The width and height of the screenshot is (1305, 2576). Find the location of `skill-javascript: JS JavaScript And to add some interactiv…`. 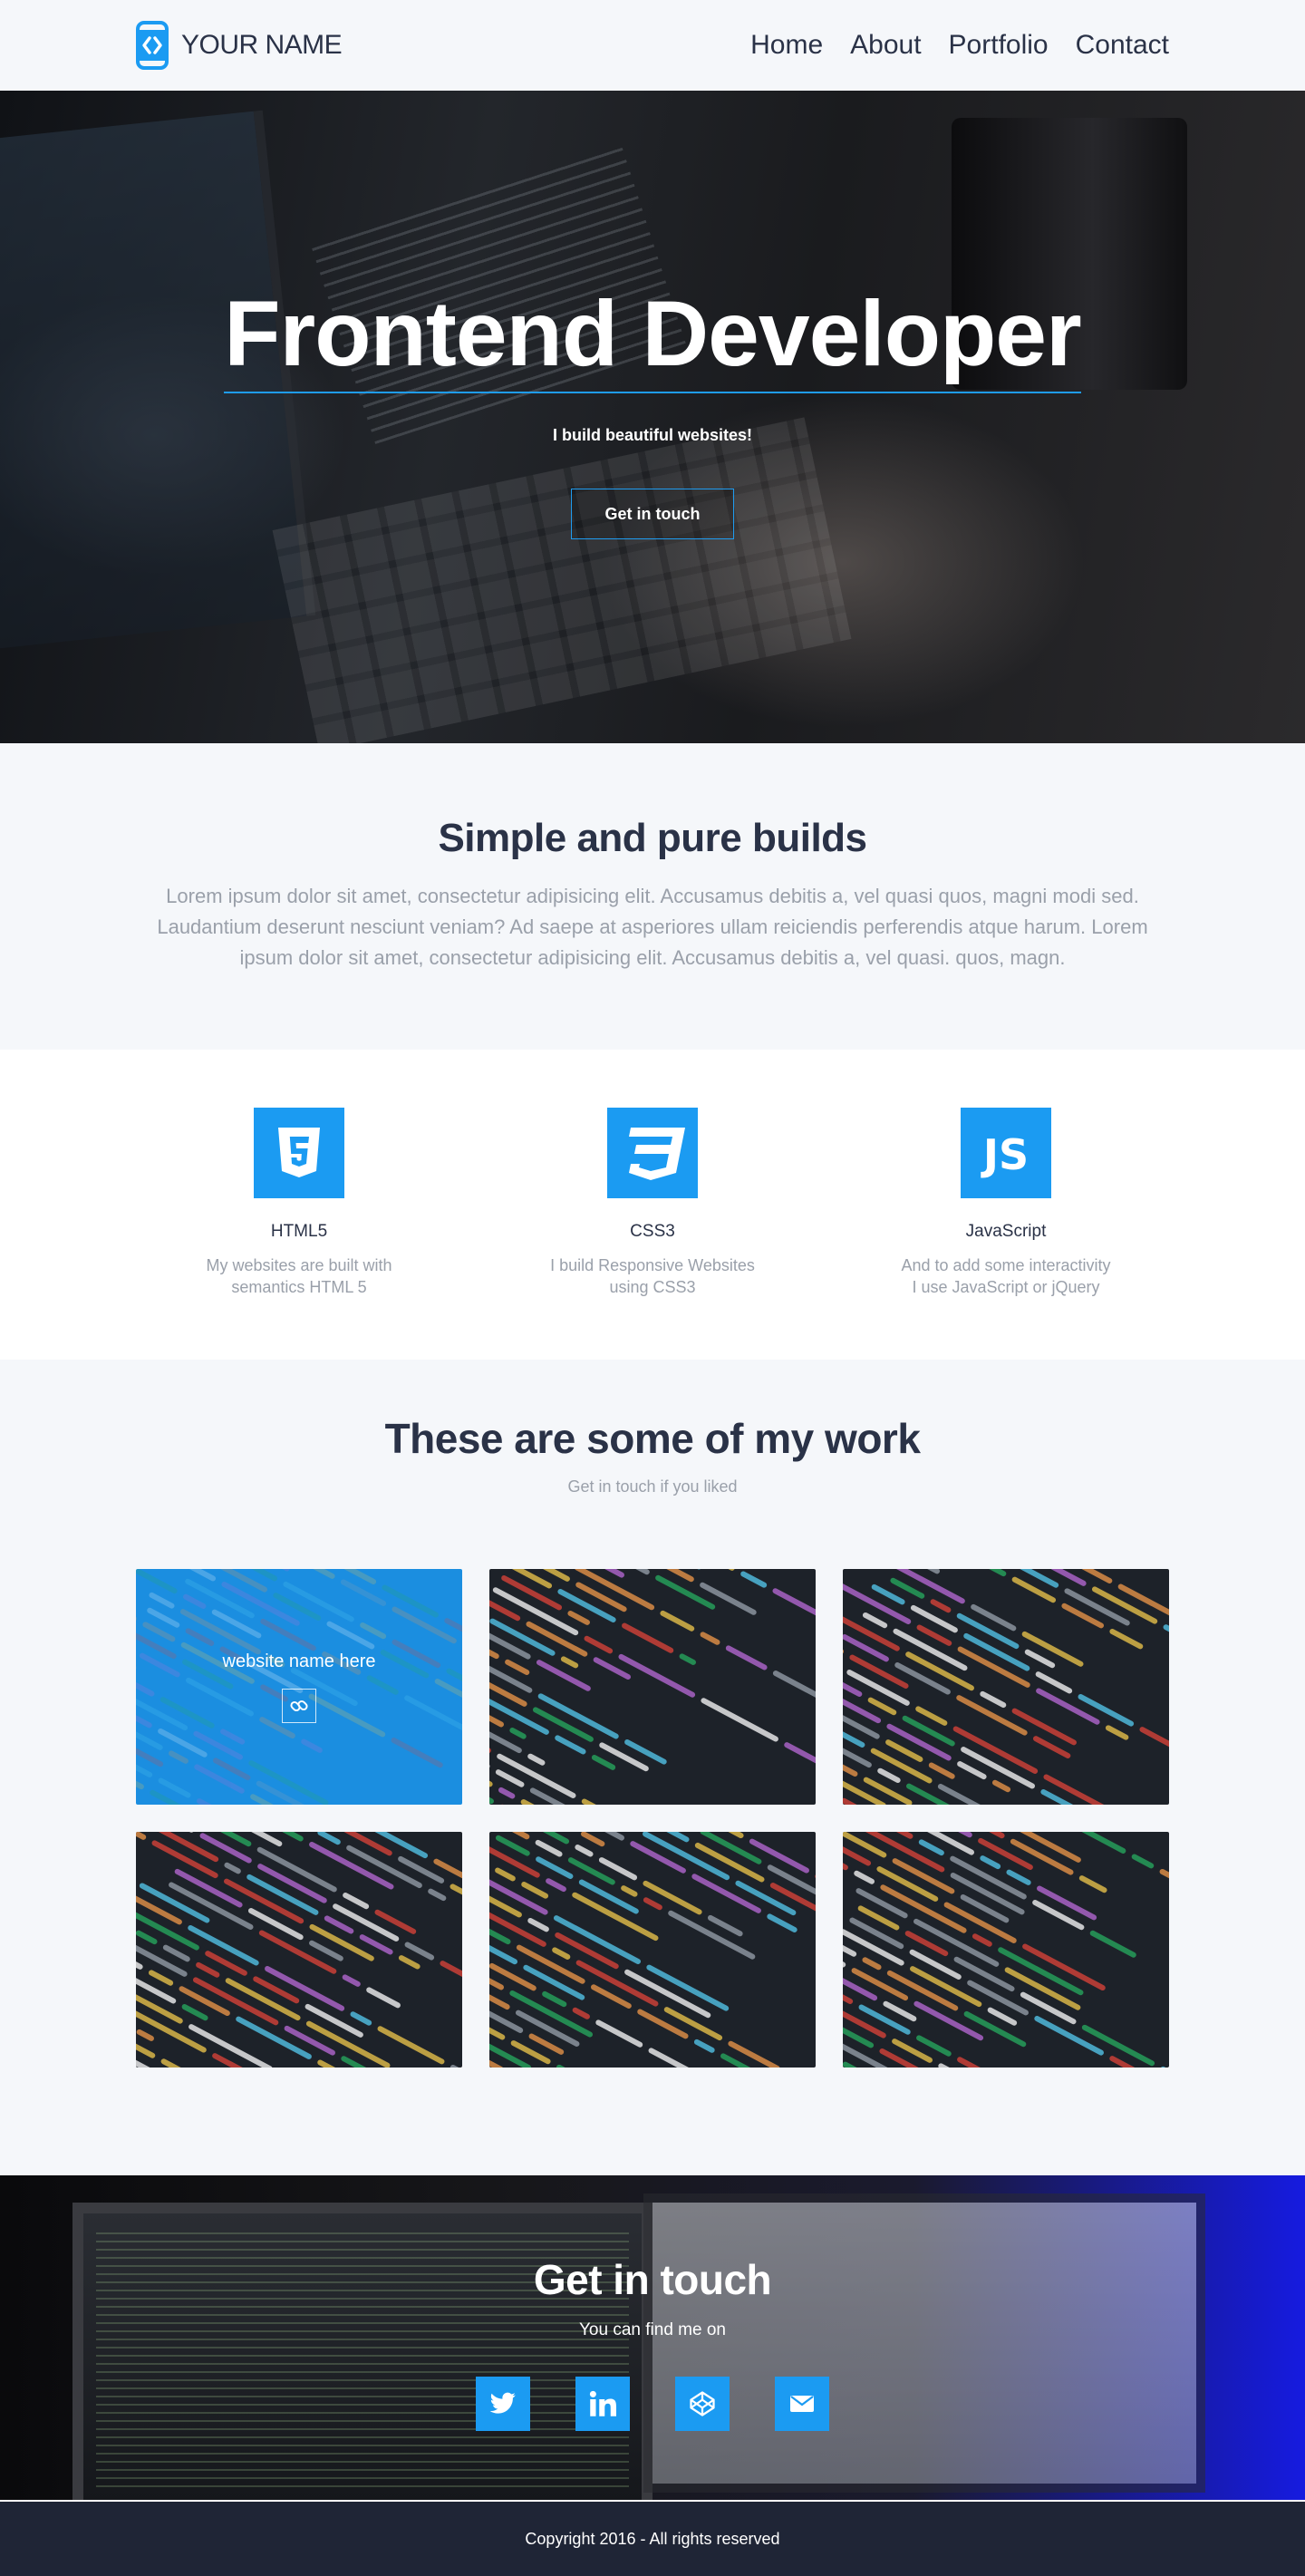

skill-javascript: JS JavaScript And to add some interactiv… is located at coordinates (1006, 1234).